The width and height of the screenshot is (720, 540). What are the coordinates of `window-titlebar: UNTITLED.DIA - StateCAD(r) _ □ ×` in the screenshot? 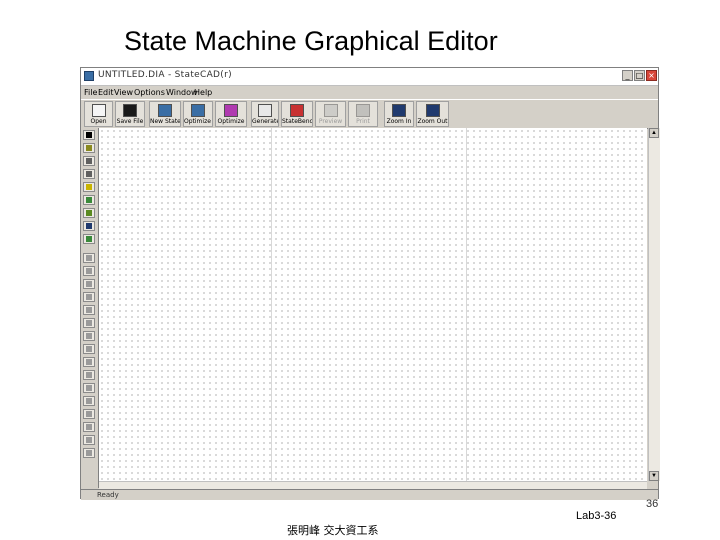 It's located at (369, 77).